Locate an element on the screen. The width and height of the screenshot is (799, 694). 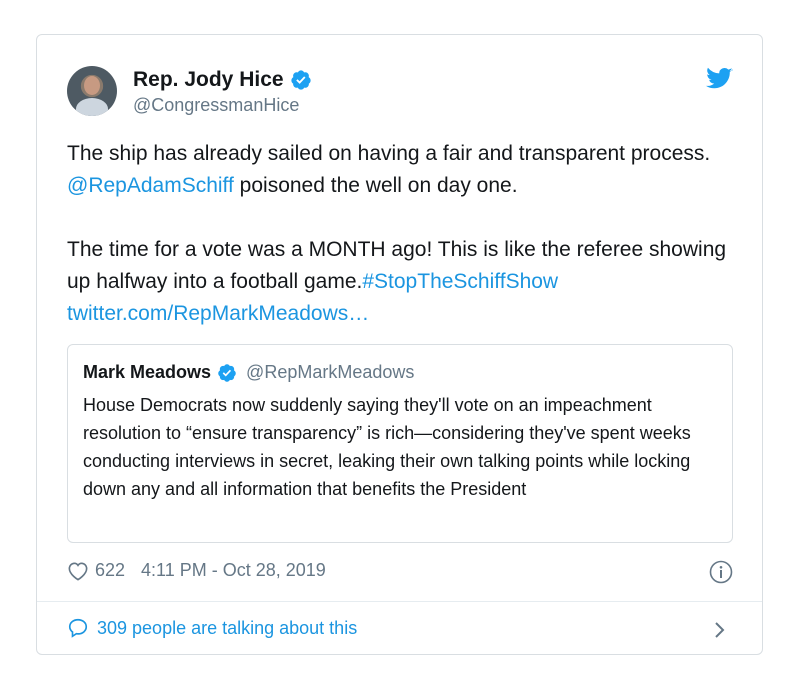
avatar-head is located at coordinates (92, 85).